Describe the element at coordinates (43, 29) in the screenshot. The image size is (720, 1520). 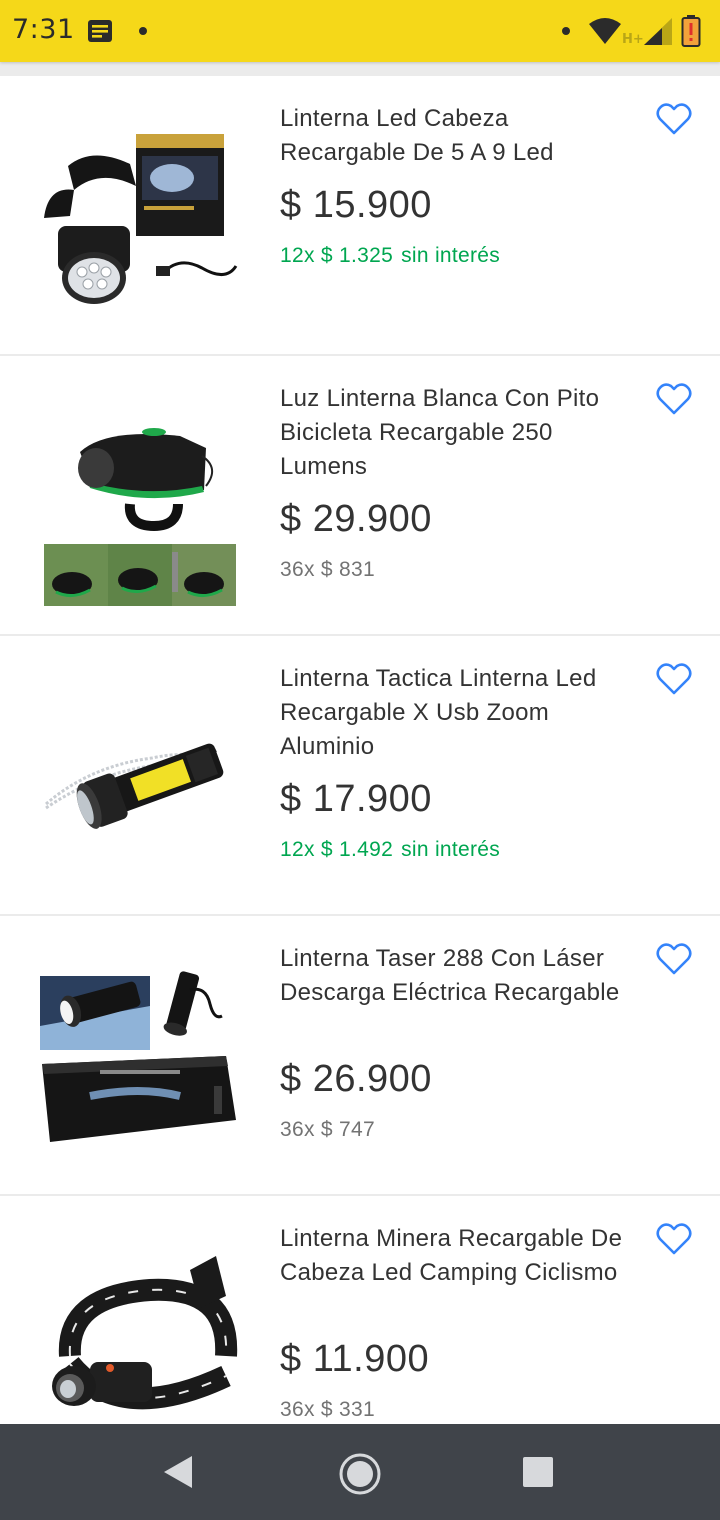
I see `status-time: 7:31` at that location.